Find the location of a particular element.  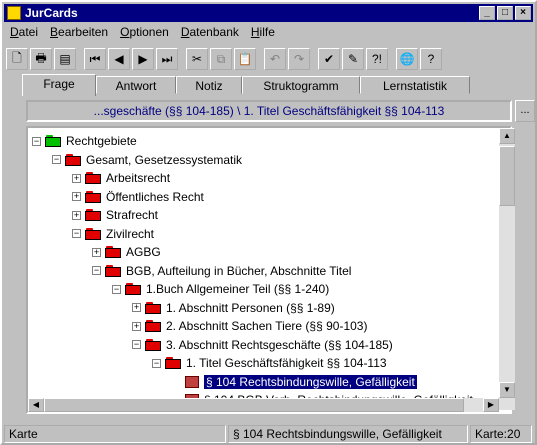

menu-datenbank: Datenbank is located at coordinates (210, 33).